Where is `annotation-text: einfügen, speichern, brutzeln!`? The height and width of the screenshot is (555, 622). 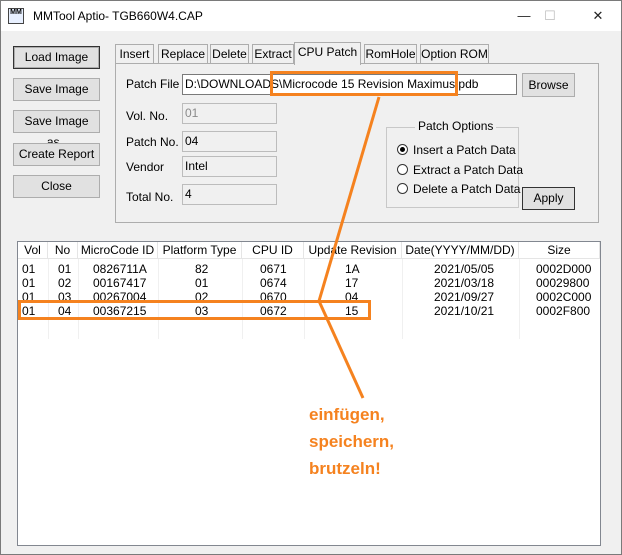
annotation-text: einfügen, speichern, brutzeln! is located at coordinates (351, 441).